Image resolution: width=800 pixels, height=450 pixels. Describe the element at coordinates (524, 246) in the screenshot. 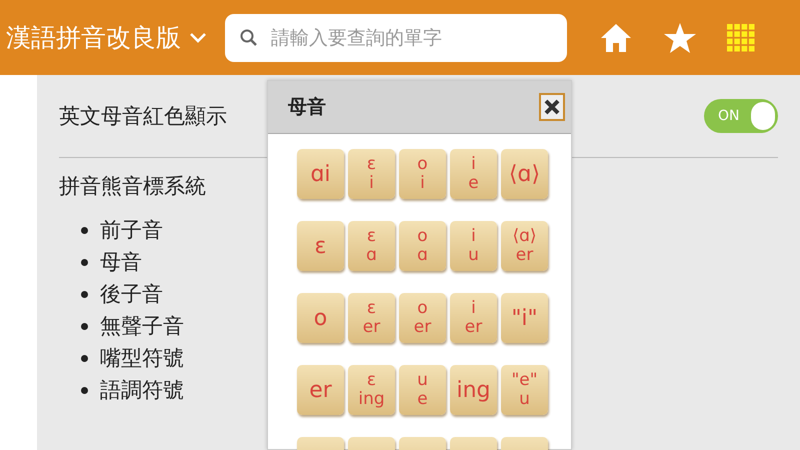

I see `vowel-tile: ⟨ɑ⟩ er` at that location.